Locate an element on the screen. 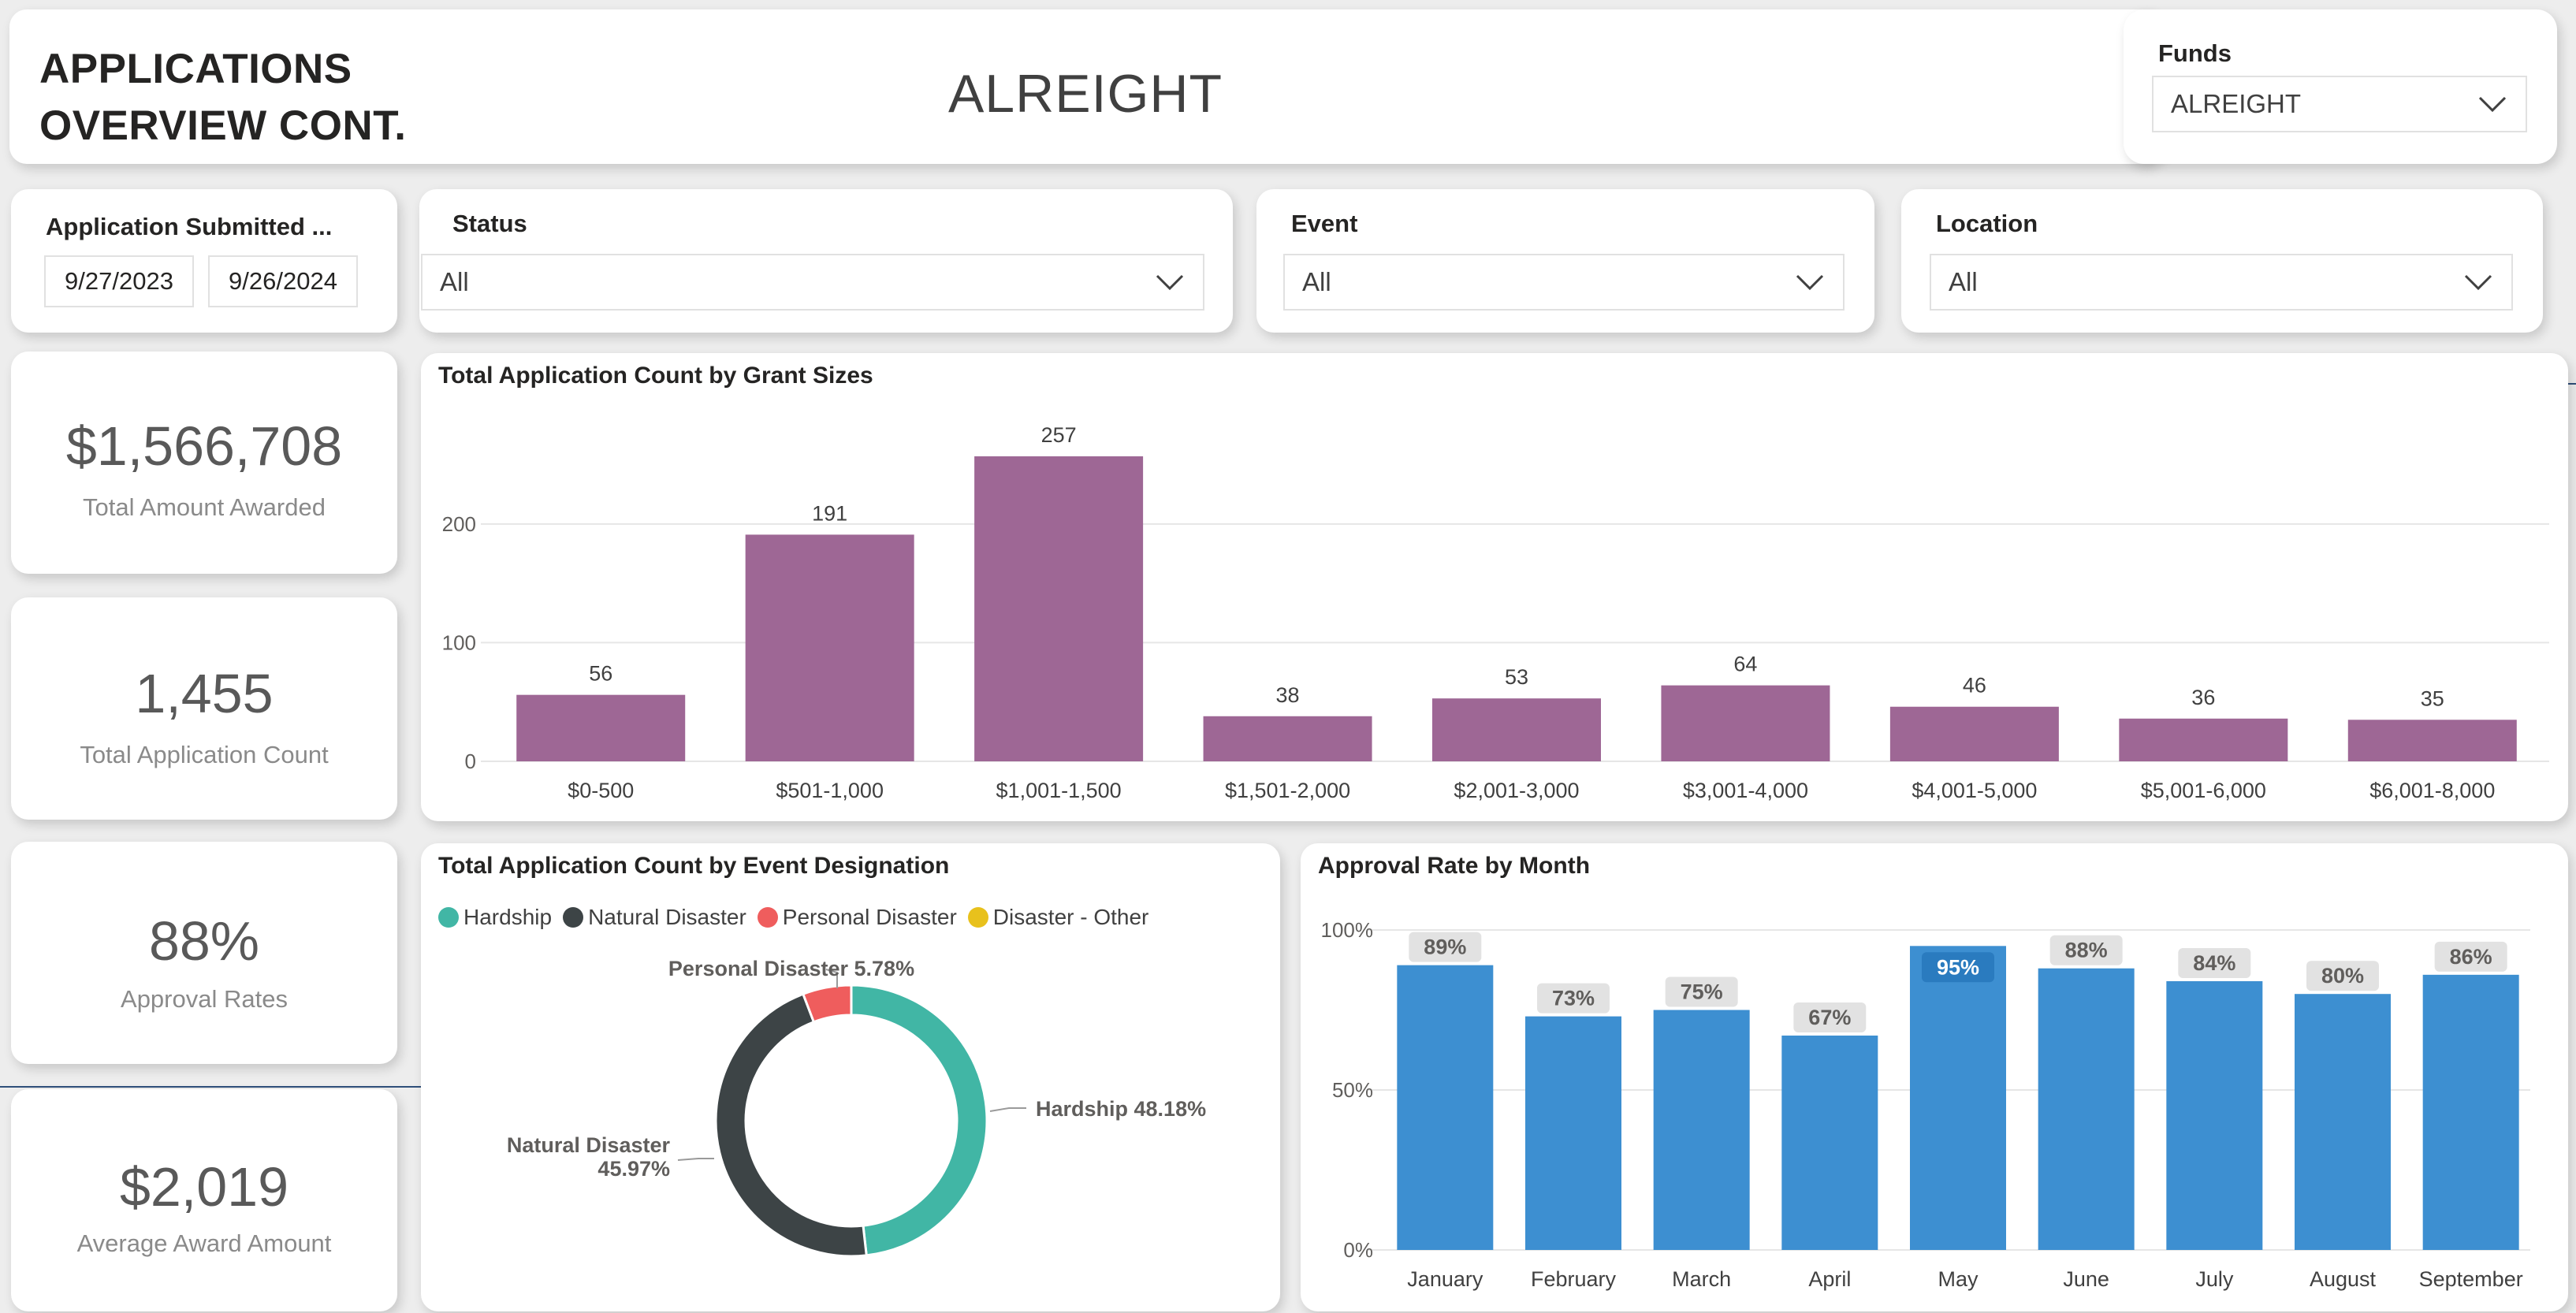  kpi-label: Approval Rates is located at coordinates (204, 999).